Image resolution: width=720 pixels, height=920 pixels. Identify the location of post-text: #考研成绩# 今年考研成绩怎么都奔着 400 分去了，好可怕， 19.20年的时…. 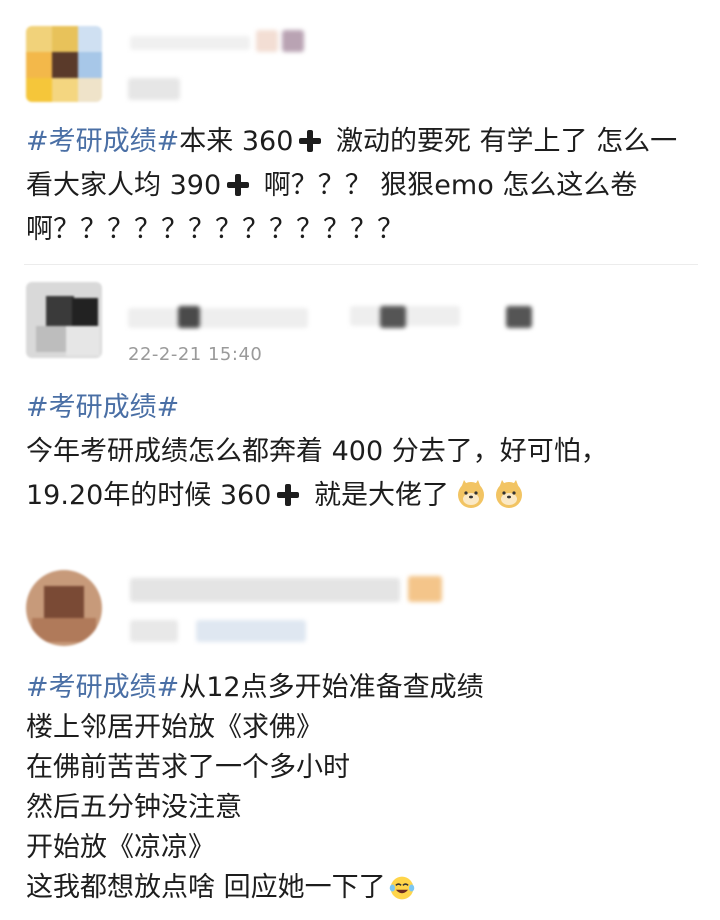
(317, 451).